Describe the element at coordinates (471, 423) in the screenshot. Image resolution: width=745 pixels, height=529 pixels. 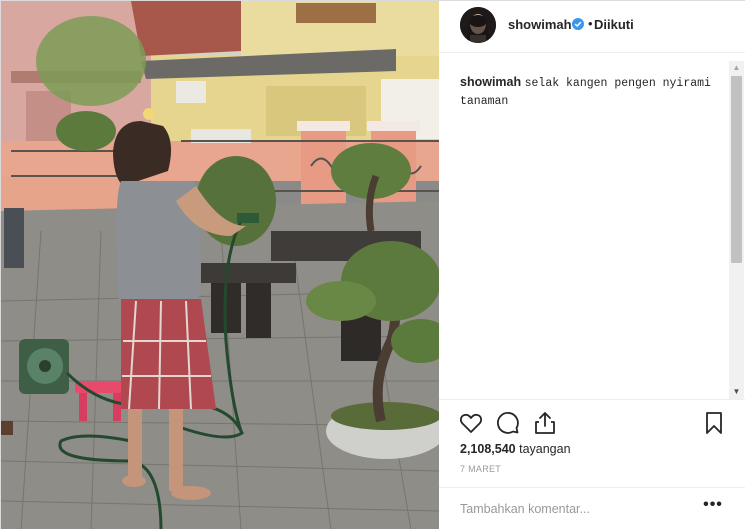
I see `heart-outline-icon` at that location.